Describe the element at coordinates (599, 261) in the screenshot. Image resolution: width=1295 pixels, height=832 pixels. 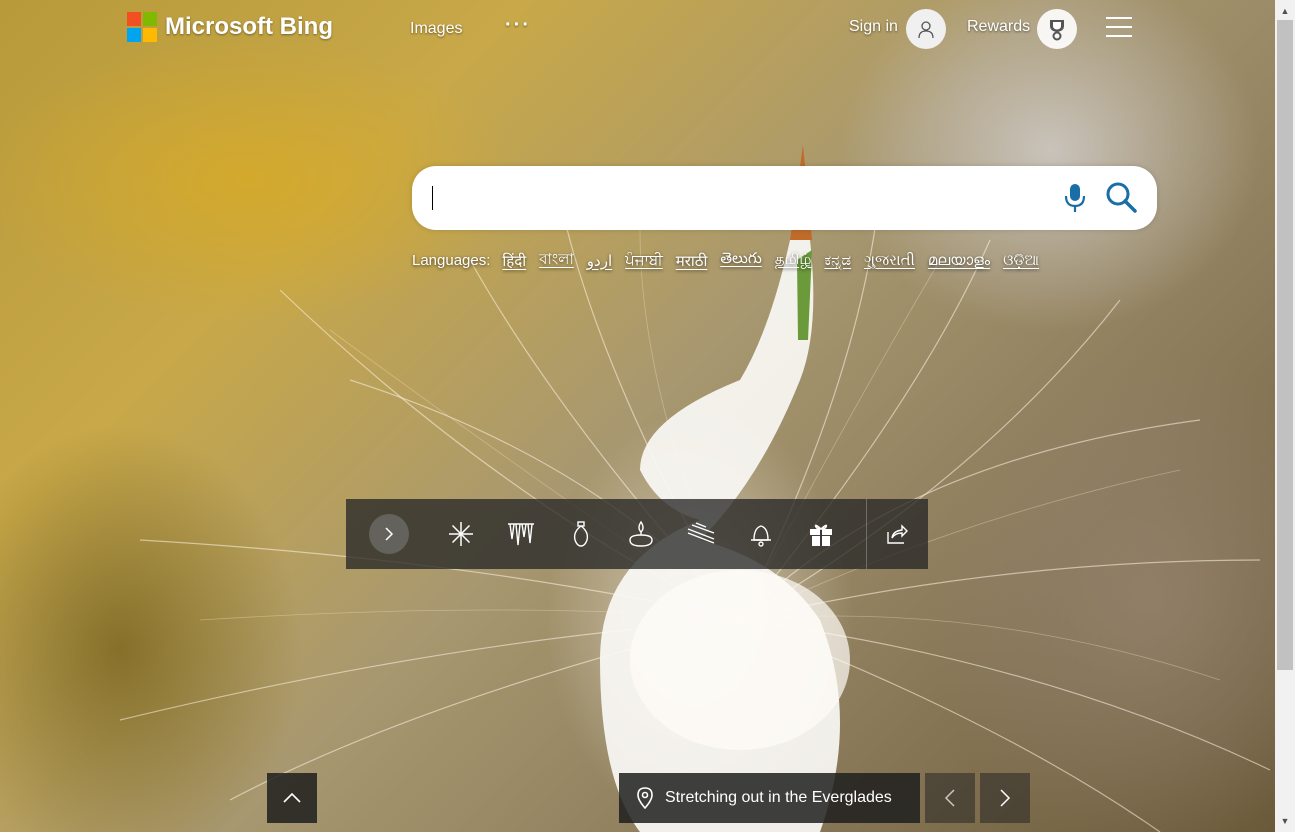
I see `language-link: اردو` at that location.